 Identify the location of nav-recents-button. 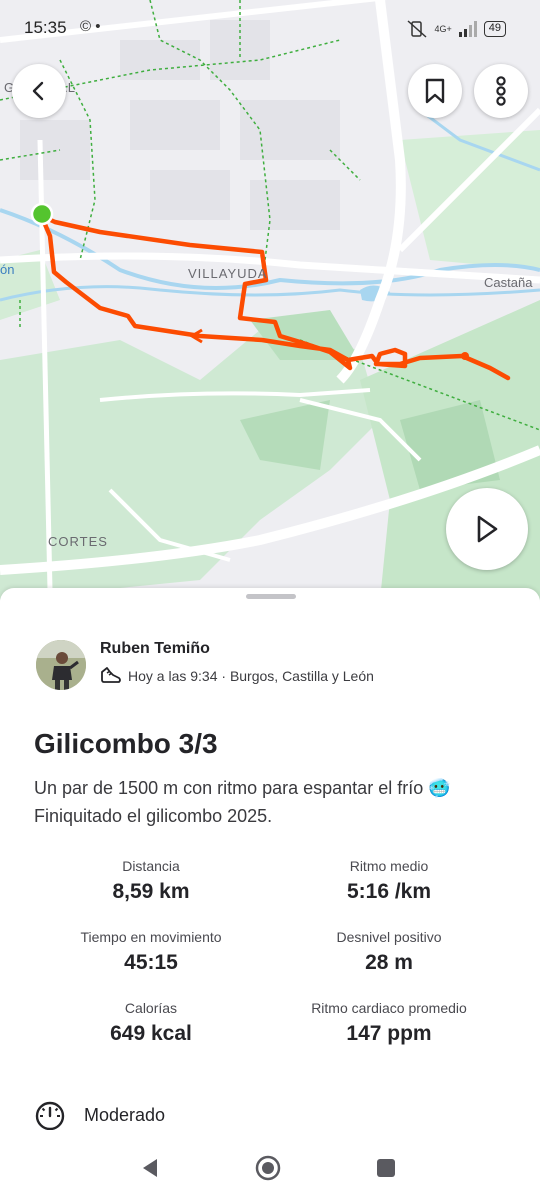
(386, 1168).